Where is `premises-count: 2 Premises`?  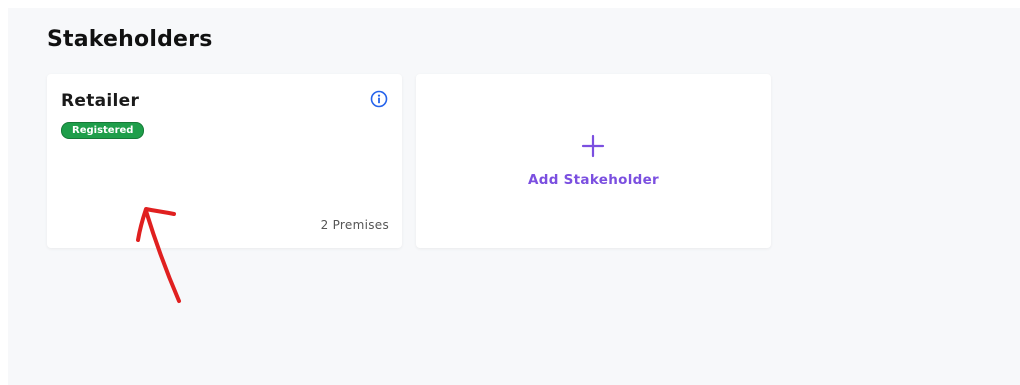
premises-count: 2 Premises is located at coordinates (354, 225).